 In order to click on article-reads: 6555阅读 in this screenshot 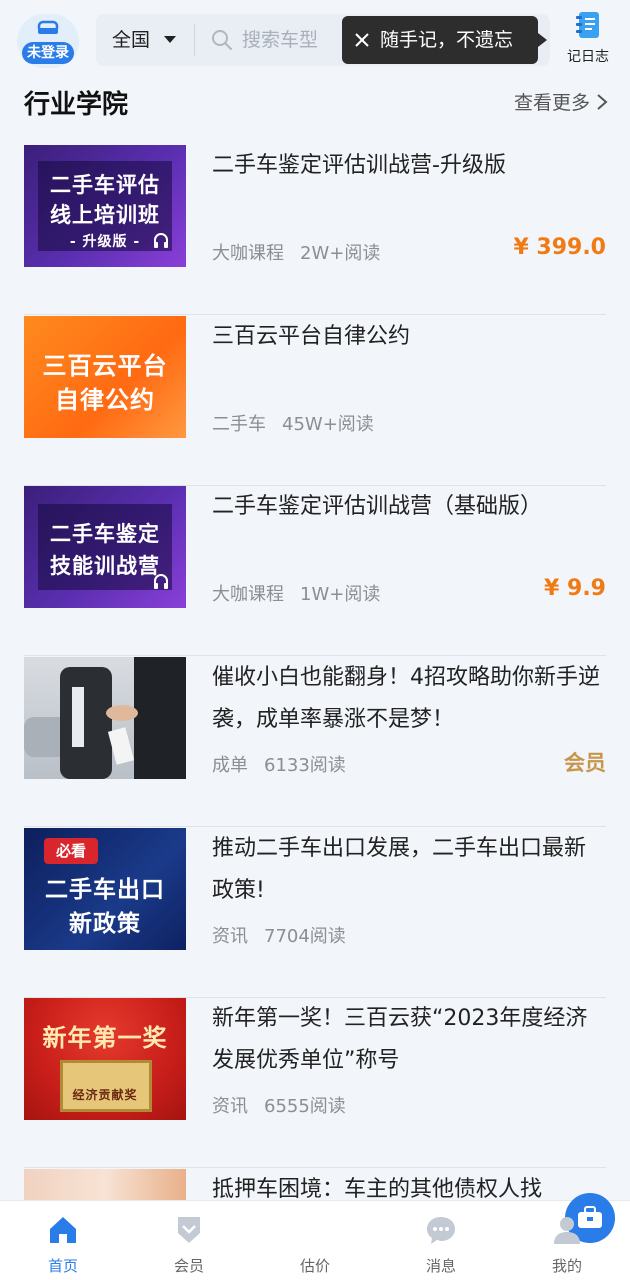, I will do `click(305, 1106)`.